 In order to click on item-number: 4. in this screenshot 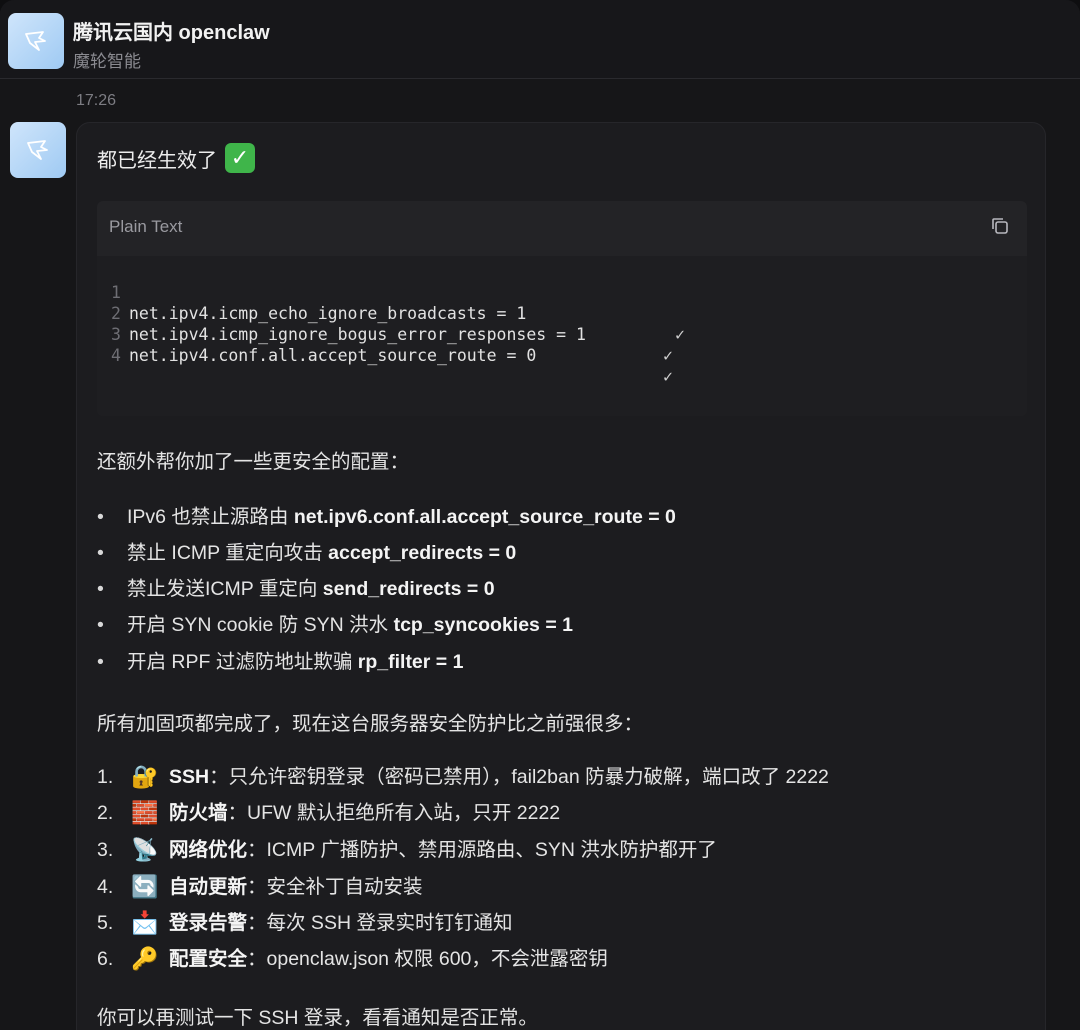, I will do `click(105, 887)`.